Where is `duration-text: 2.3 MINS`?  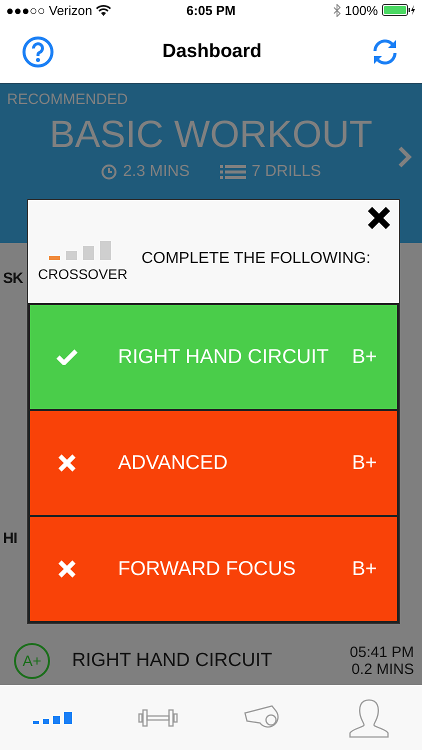
duration-text: 2.3 MINS is located at coordinates (156, 172).